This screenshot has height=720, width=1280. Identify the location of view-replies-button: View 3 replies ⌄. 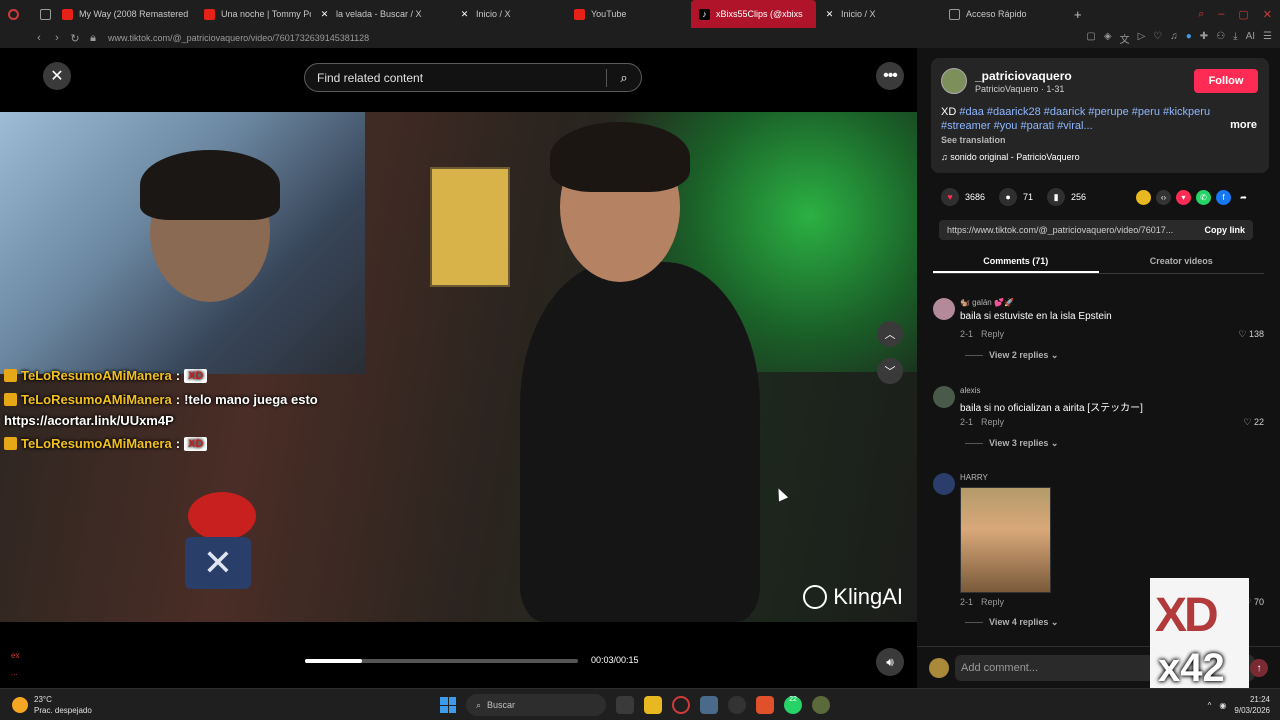
(1011, 443).